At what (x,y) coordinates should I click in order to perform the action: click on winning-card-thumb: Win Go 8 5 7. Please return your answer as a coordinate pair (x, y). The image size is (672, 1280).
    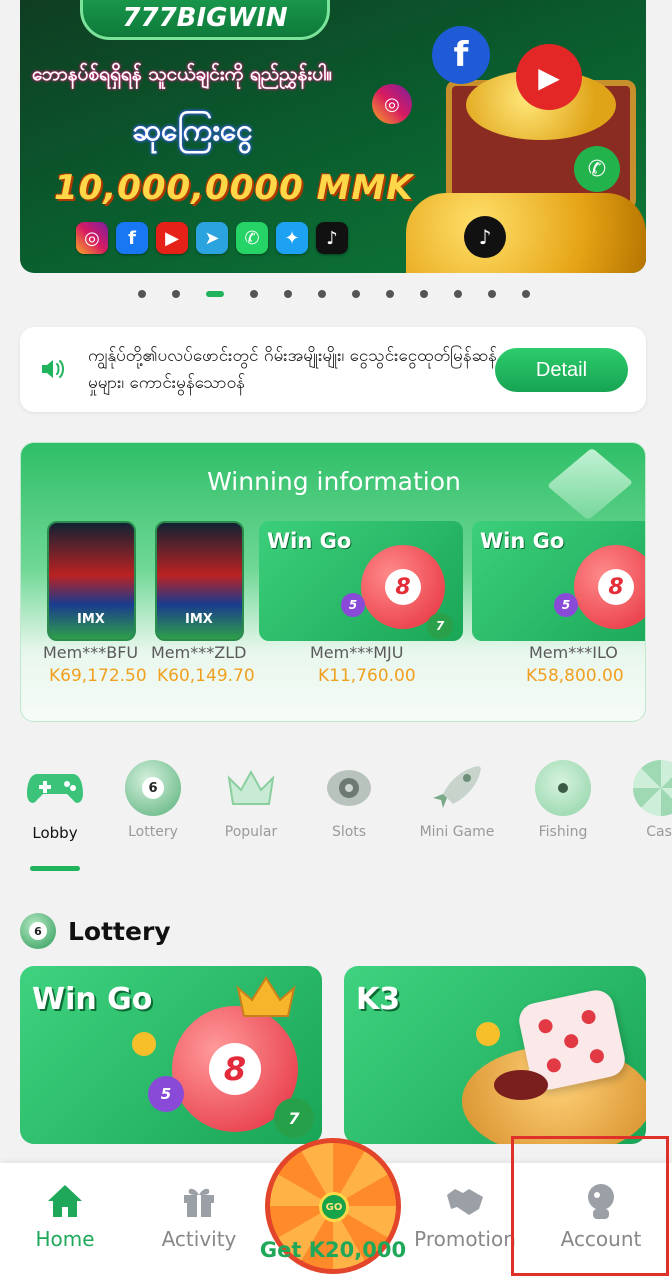
    Looking at the image, I should click on (361, 581).